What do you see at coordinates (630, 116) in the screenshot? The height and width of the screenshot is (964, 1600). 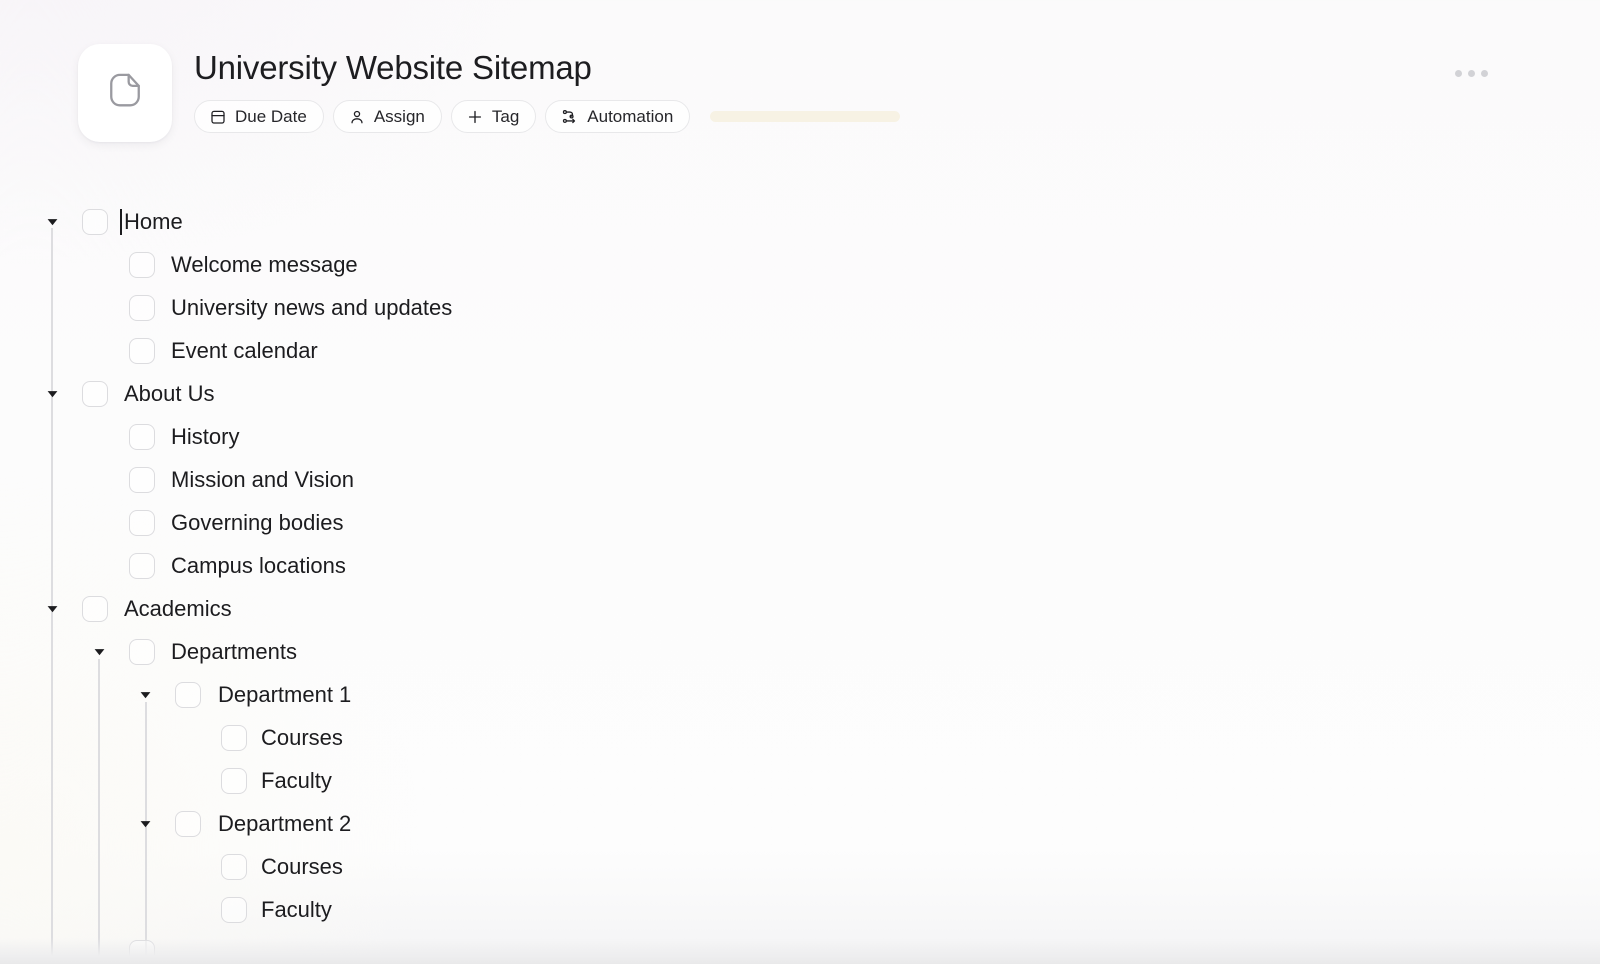 I see `automation-chip-label: Automation` at bounding box center [630, 116].